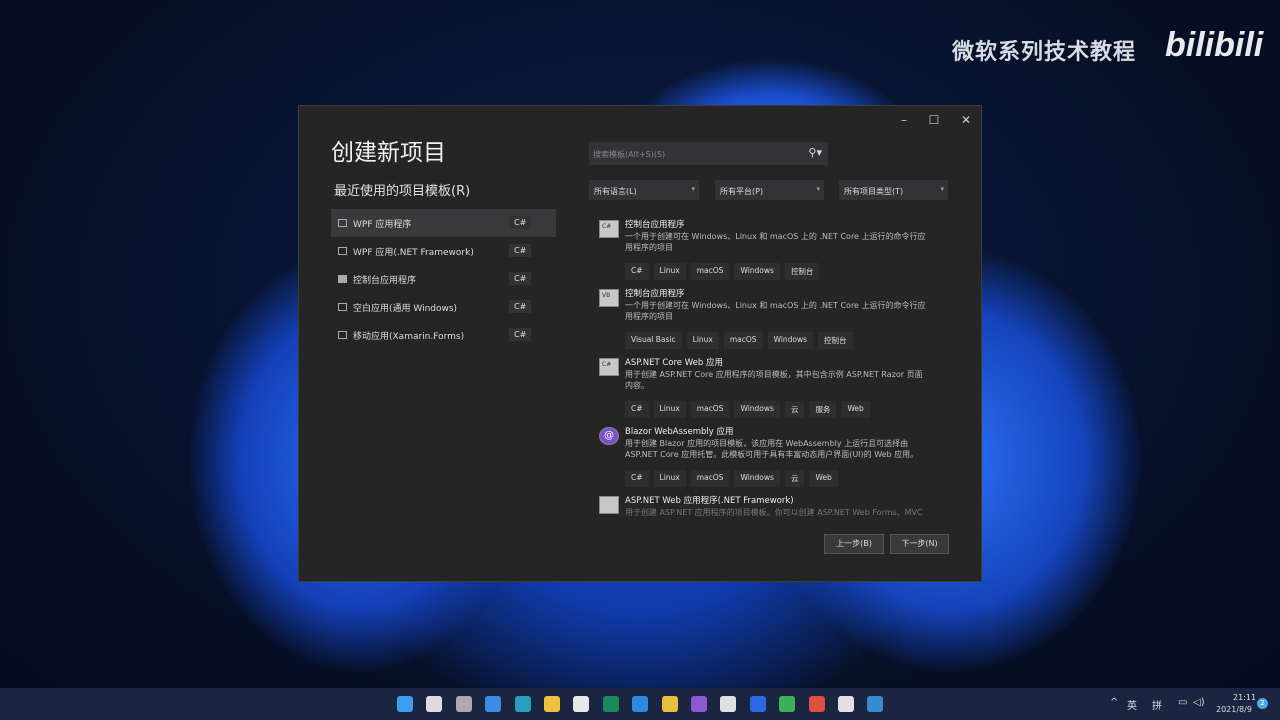 The image size is (1280, 720). I want to click on input-language: 英, so click(1132, 704).